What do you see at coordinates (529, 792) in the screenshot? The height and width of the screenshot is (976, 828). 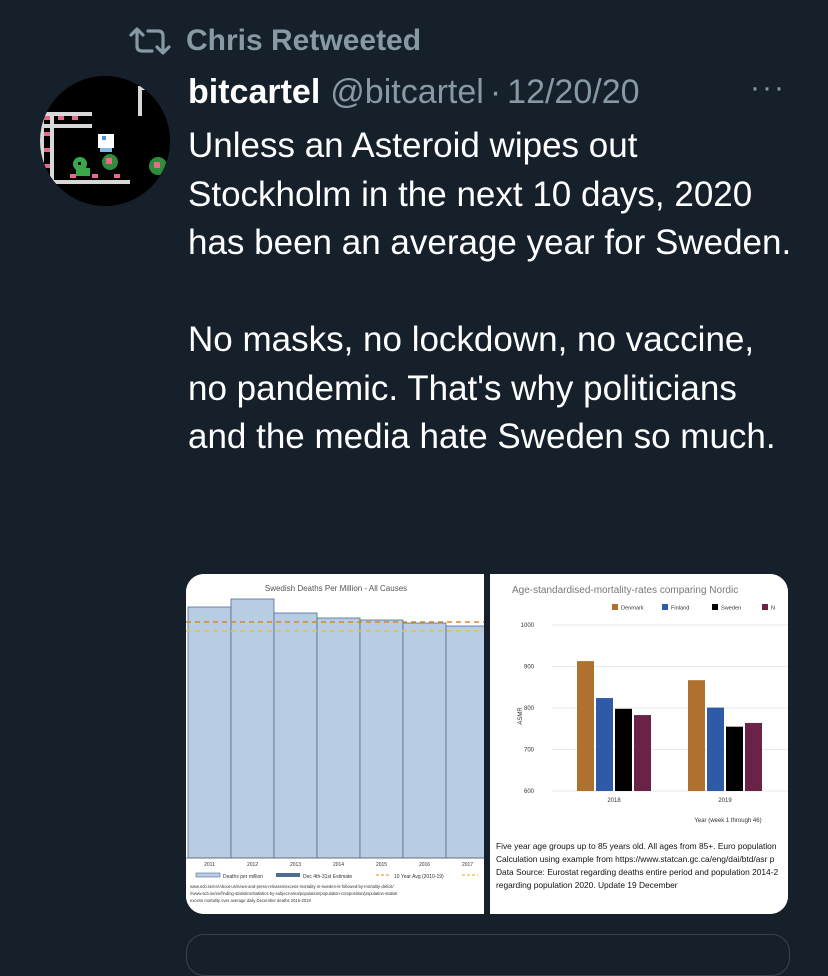 I see `y-tick-label: 600` at bounding box center [529, 792].